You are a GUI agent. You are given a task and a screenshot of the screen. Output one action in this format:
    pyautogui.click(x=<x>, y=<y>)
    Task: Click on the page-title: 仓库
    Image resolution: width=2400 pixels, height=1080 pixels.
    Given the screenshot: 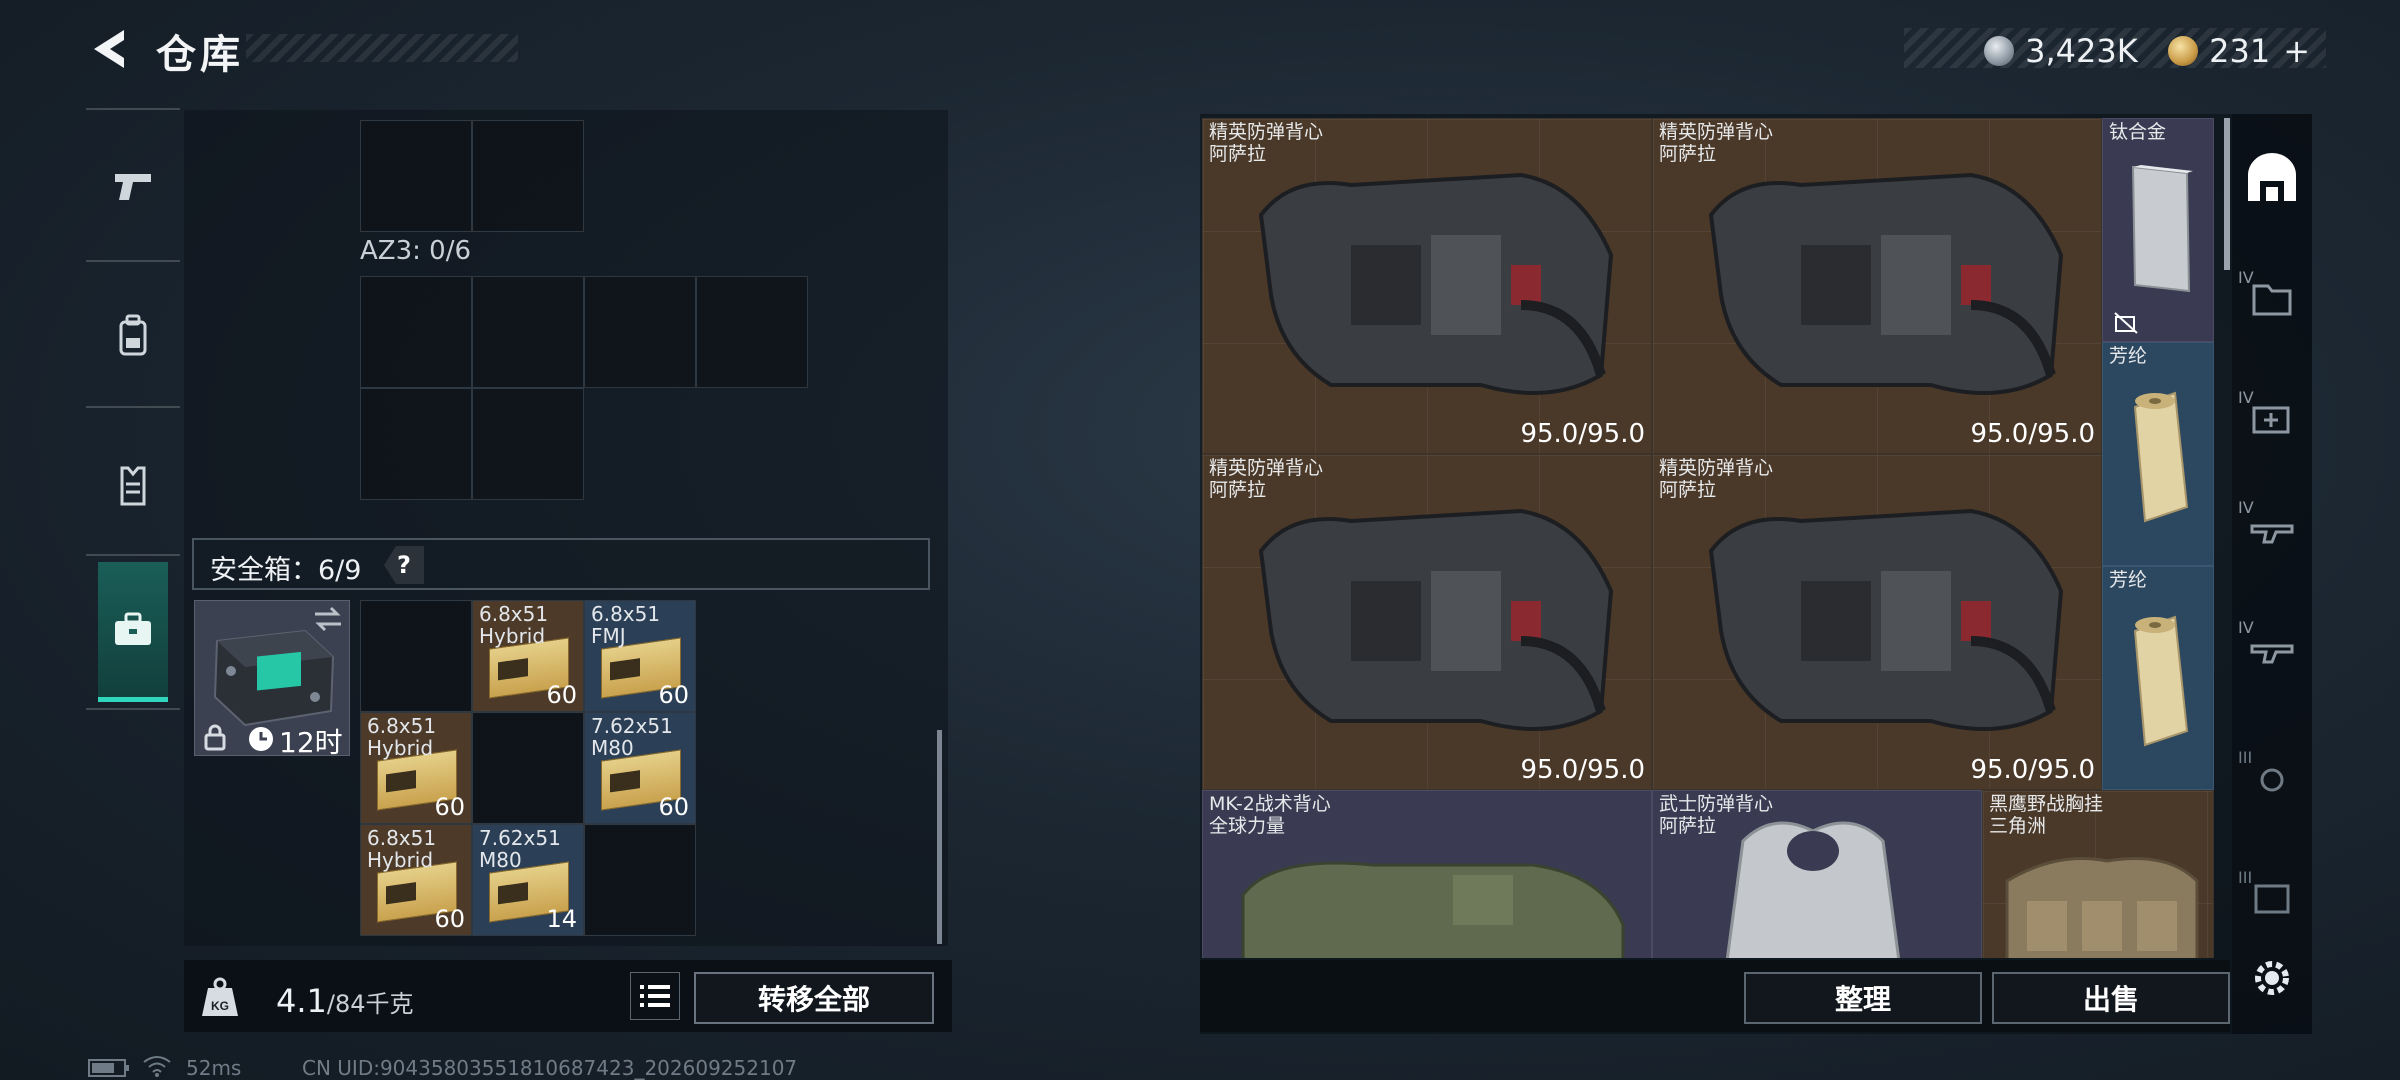 What is the action you would take?
    pyautogui.click(x=200, y=55)
    